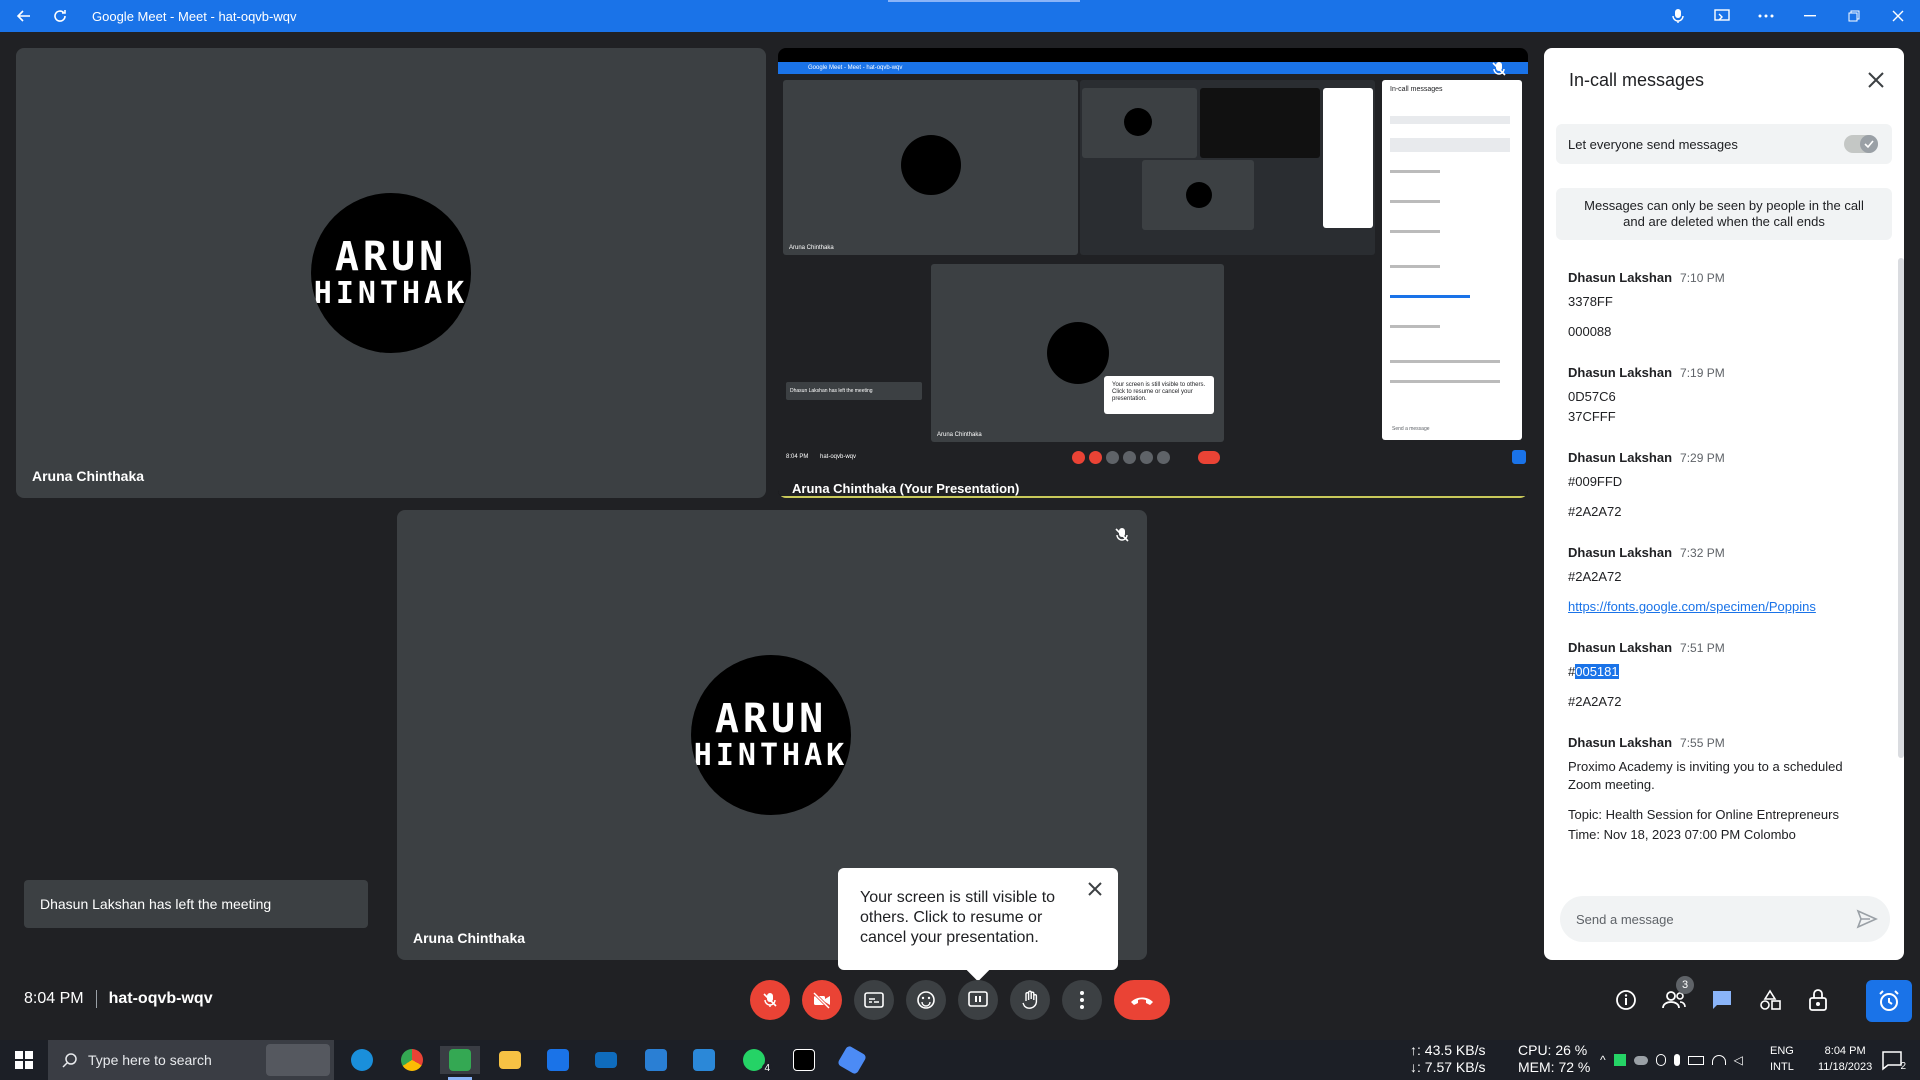 The width and height of the screenshot is (1920, 1080). I want to click on volume-icon: ◁, so click(1738, 1060).